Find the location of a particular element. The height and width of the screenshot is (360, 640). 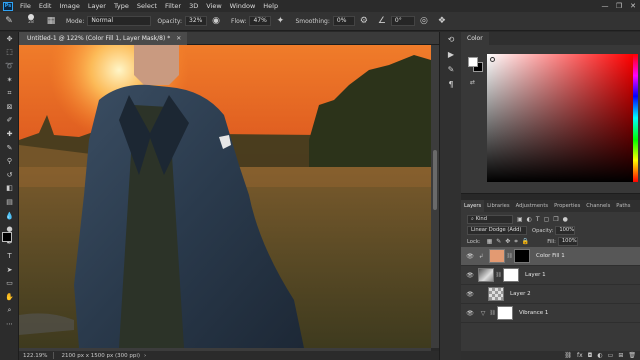

move-tool-icon: ✥ is located at coordinates (9, 39).